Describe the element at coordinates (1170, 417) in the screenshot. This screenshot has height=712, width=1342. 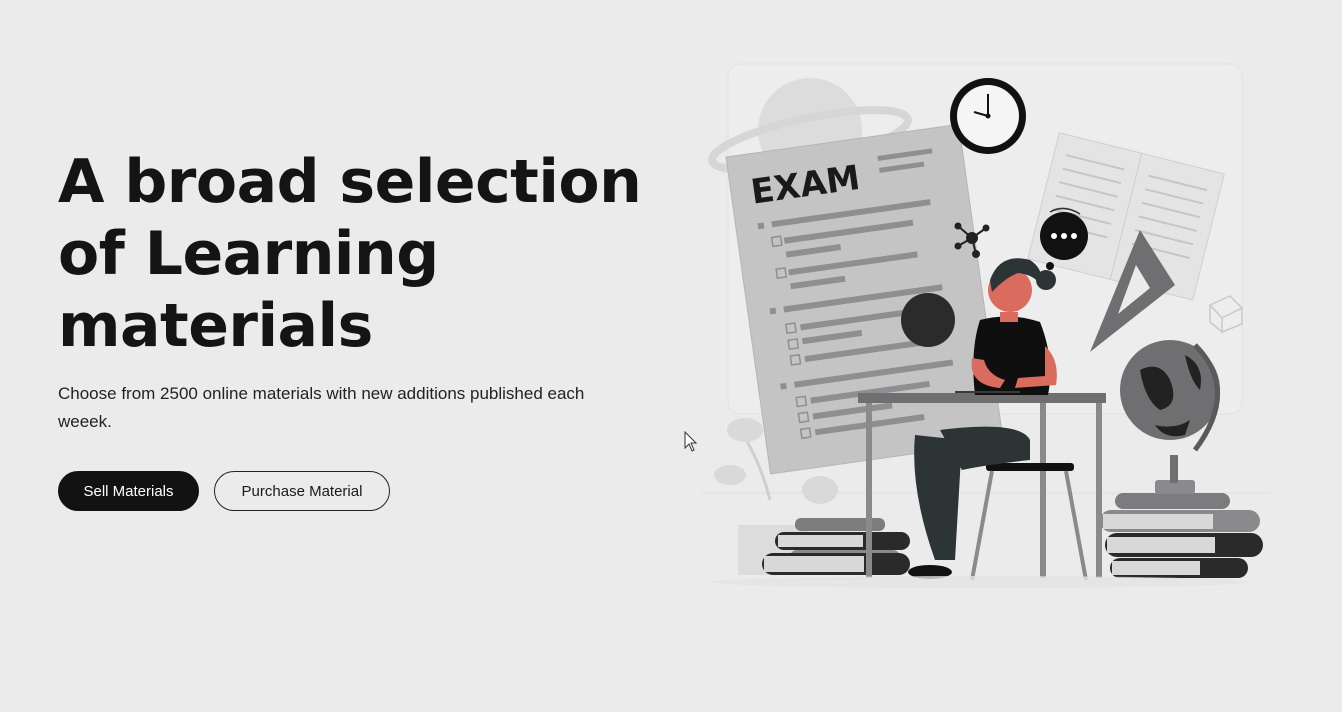
I see `globe-icon` at that location.